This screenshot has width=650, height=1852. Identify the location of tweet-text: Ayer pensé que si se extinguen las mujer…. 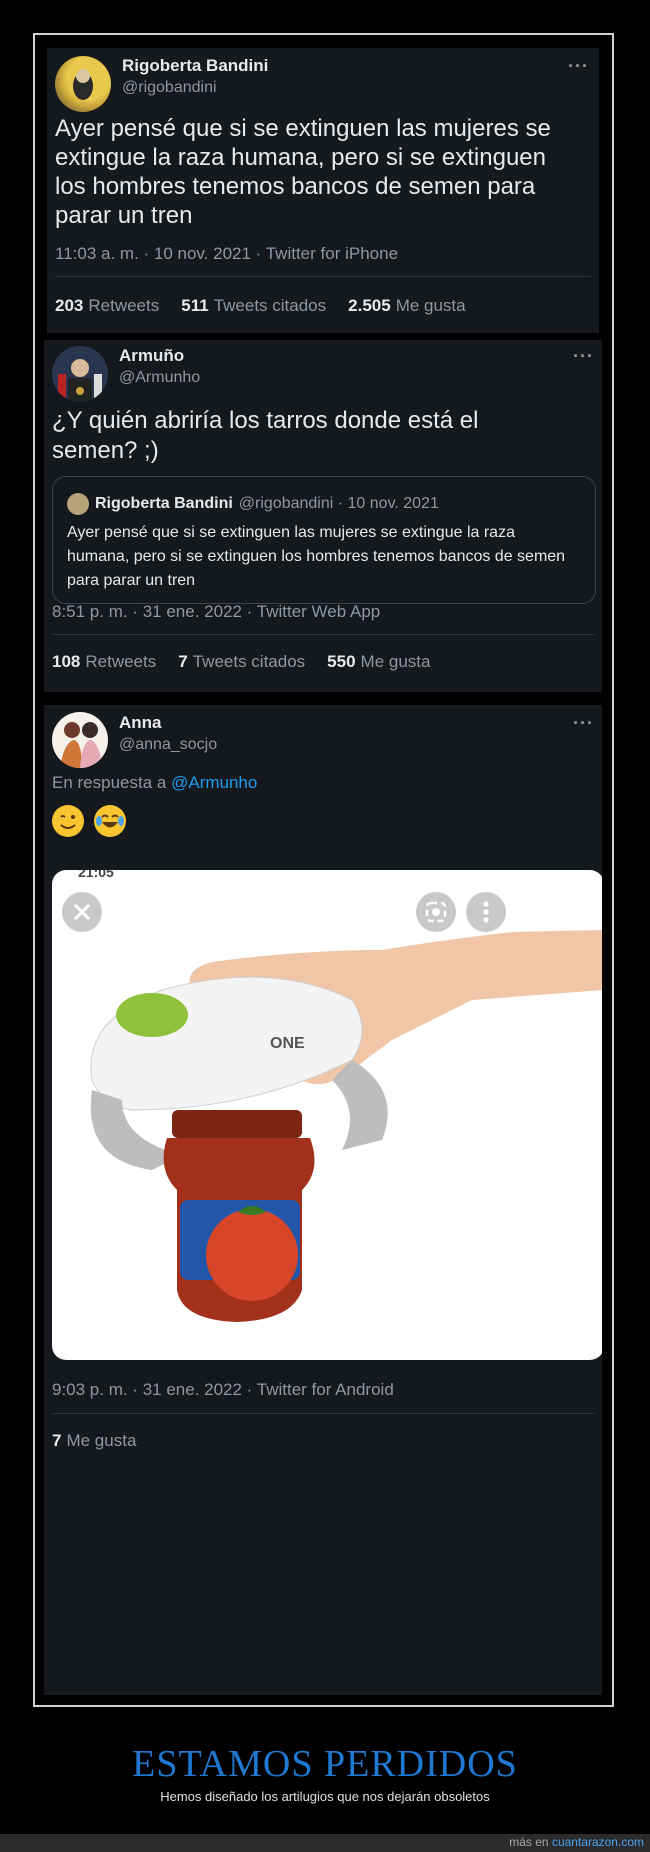
(303, 172).